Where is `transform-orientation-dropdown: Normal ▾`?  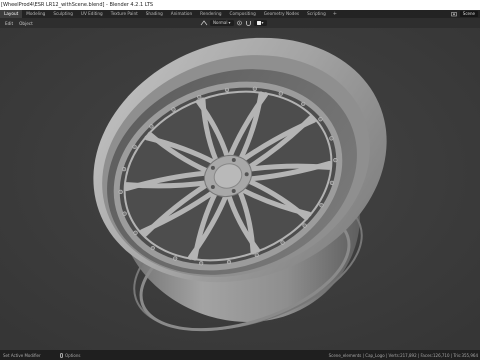 transform-orientation-dropdown: Normal ▾ is located at coordinates (222, 23).